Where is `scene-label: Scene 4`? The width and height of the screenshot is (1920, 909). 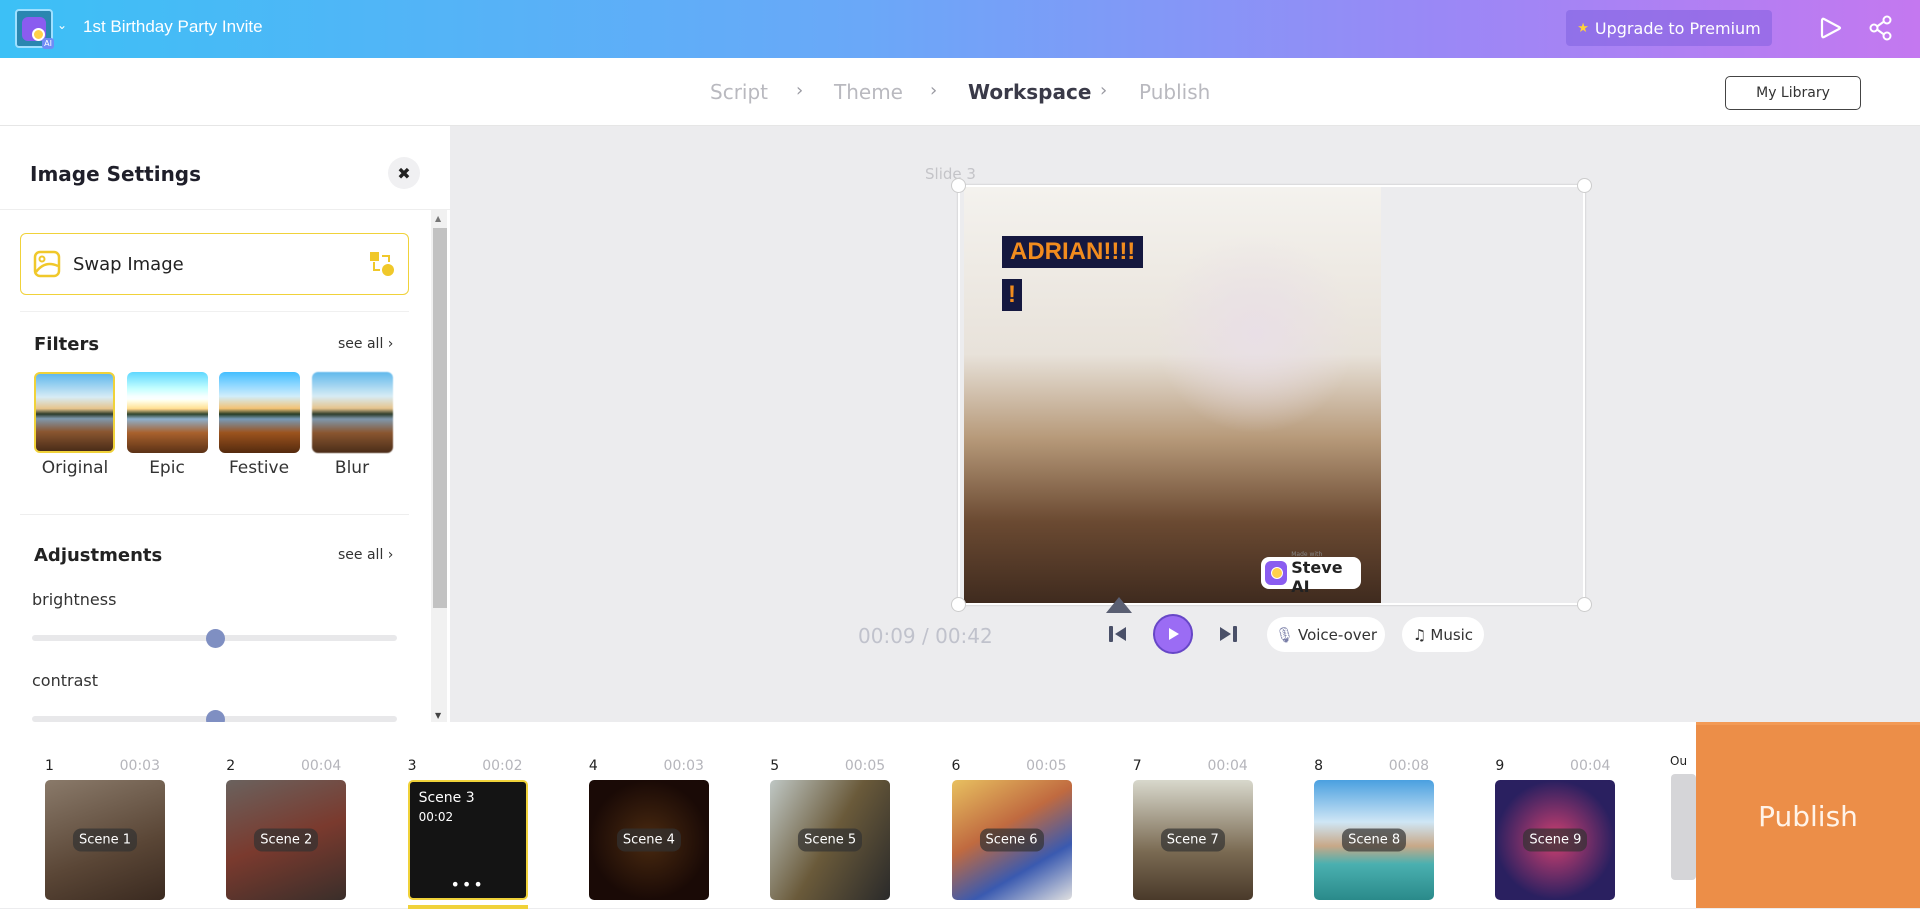
scene-label: Scene 4 is located at coordinates (648, 840).